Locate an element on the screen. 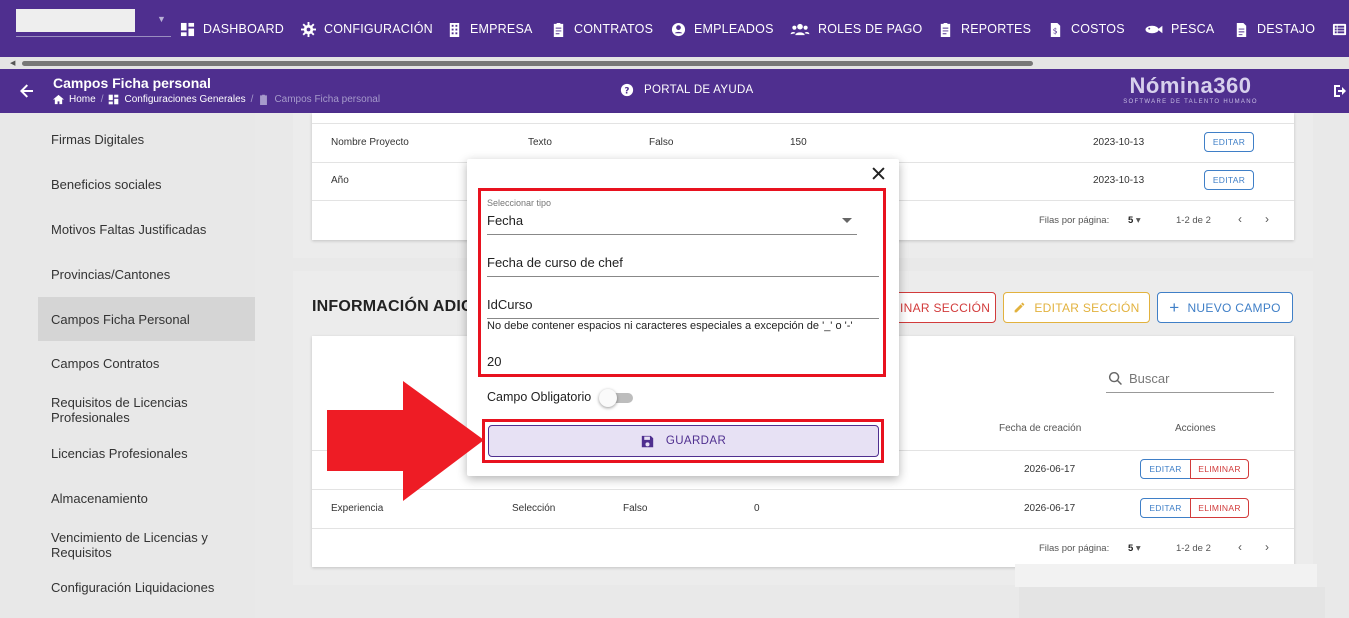 The width and height of the screenshot is (1349, 618). table-cell: 2023-10-13 is located at coordinates (1119, 180).